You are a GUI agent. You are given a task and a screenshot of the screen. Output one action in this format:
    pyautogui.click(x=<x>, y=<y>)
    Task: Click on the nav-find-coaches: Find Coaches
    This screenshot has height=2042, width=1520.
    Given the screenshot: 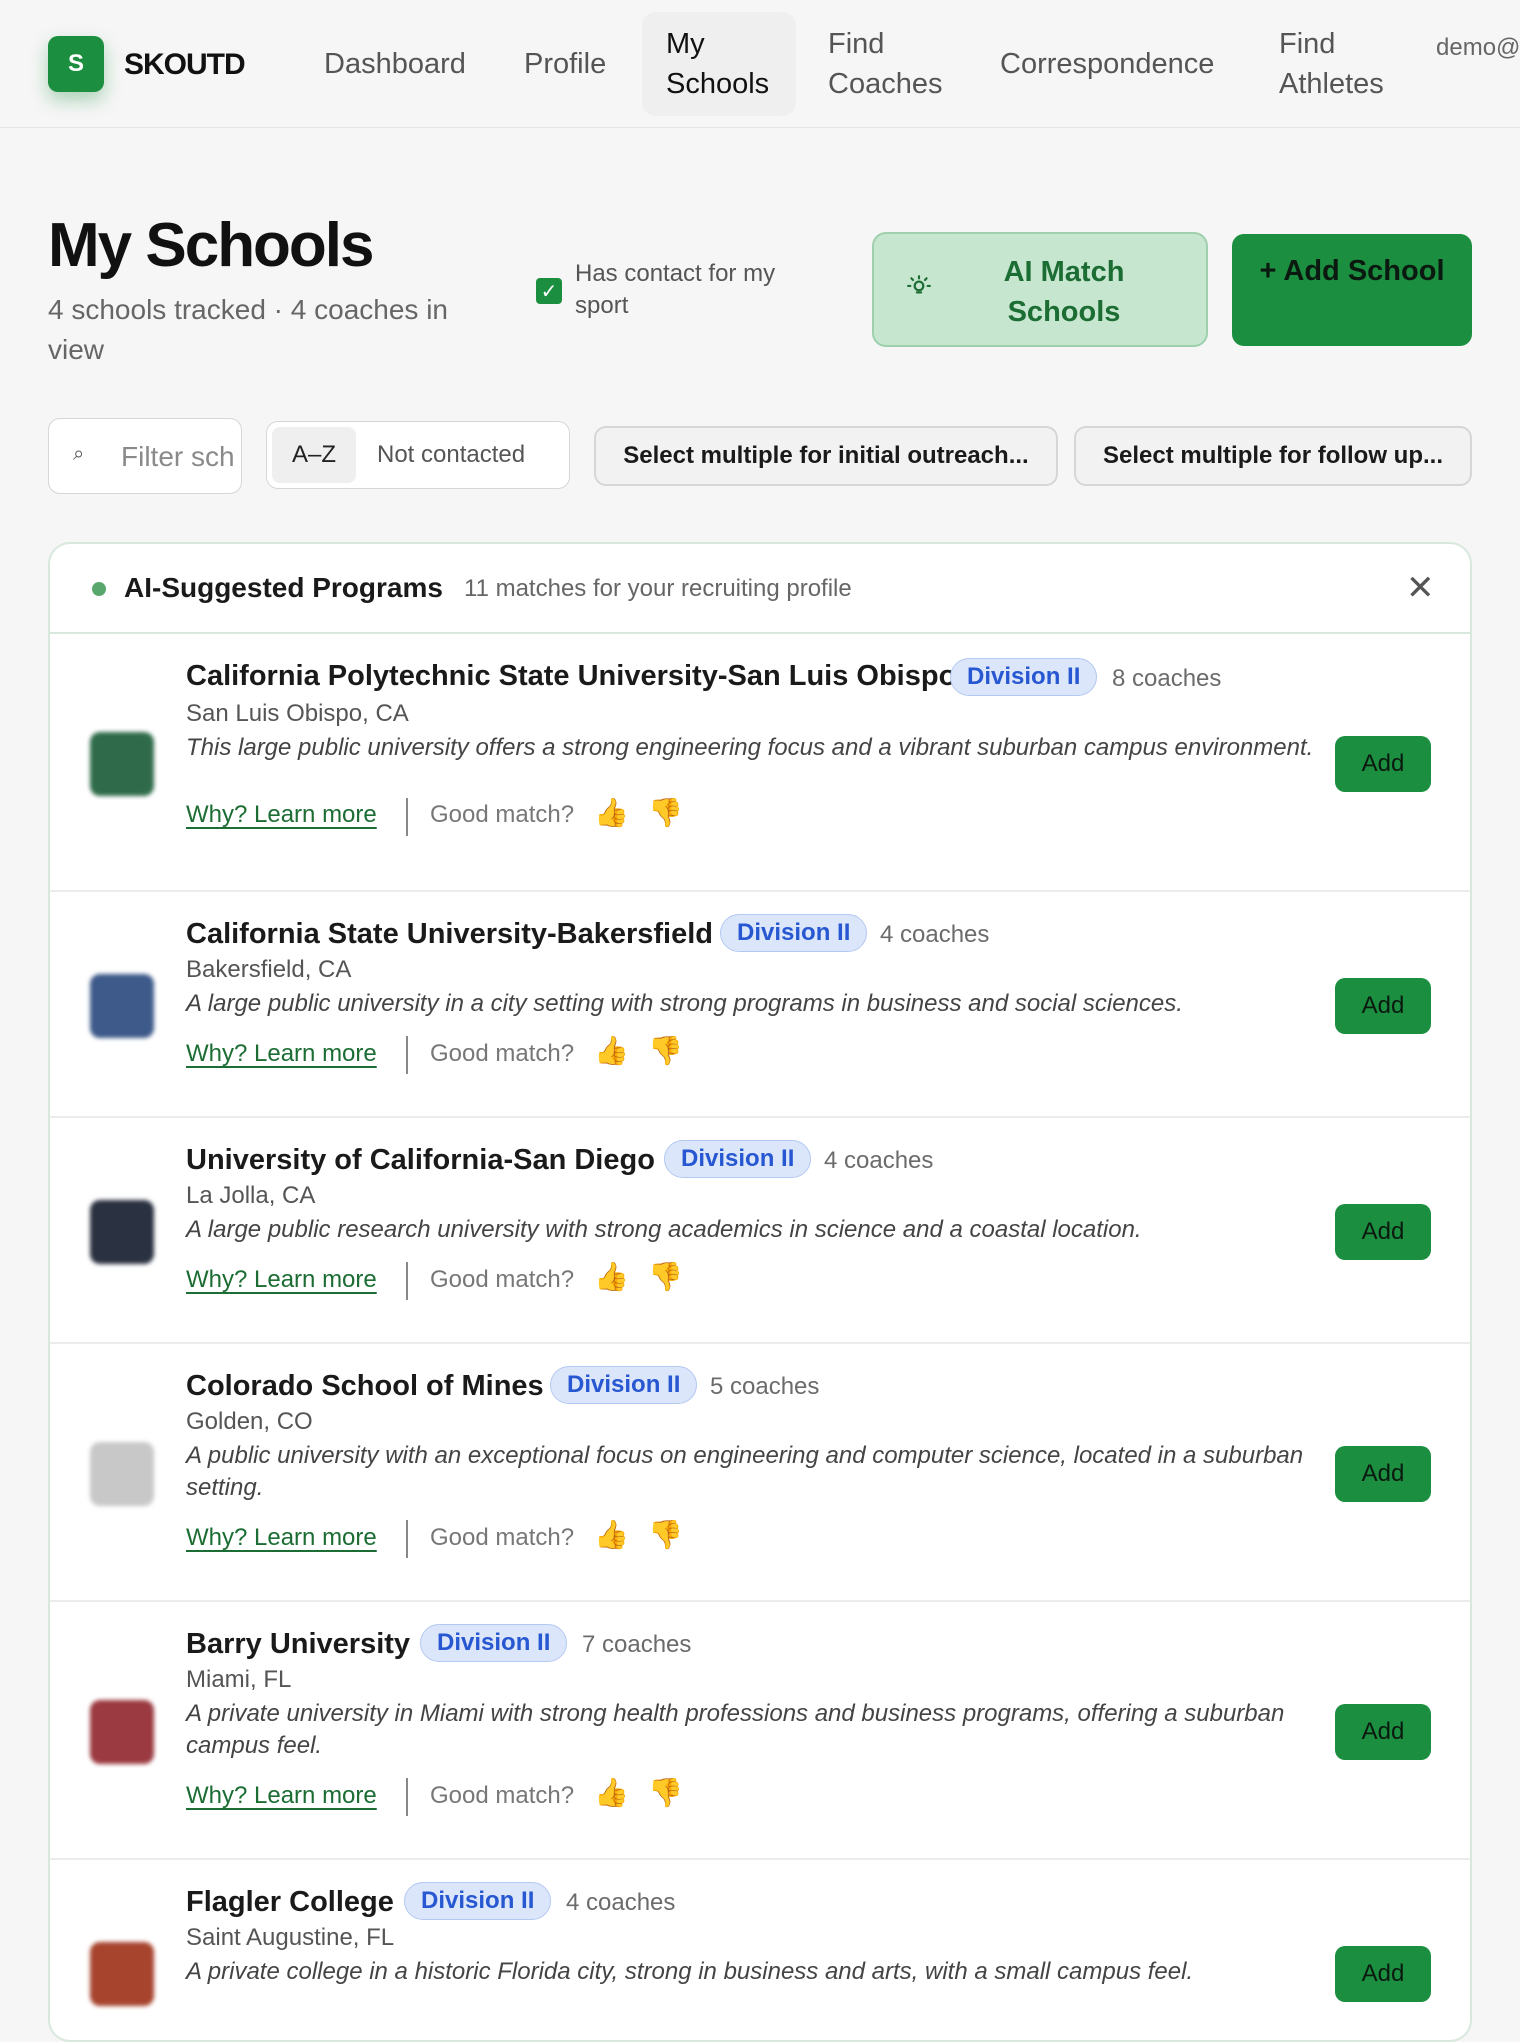 What is the action you would take?
    pyautogui.click(x=898, y=64)
    